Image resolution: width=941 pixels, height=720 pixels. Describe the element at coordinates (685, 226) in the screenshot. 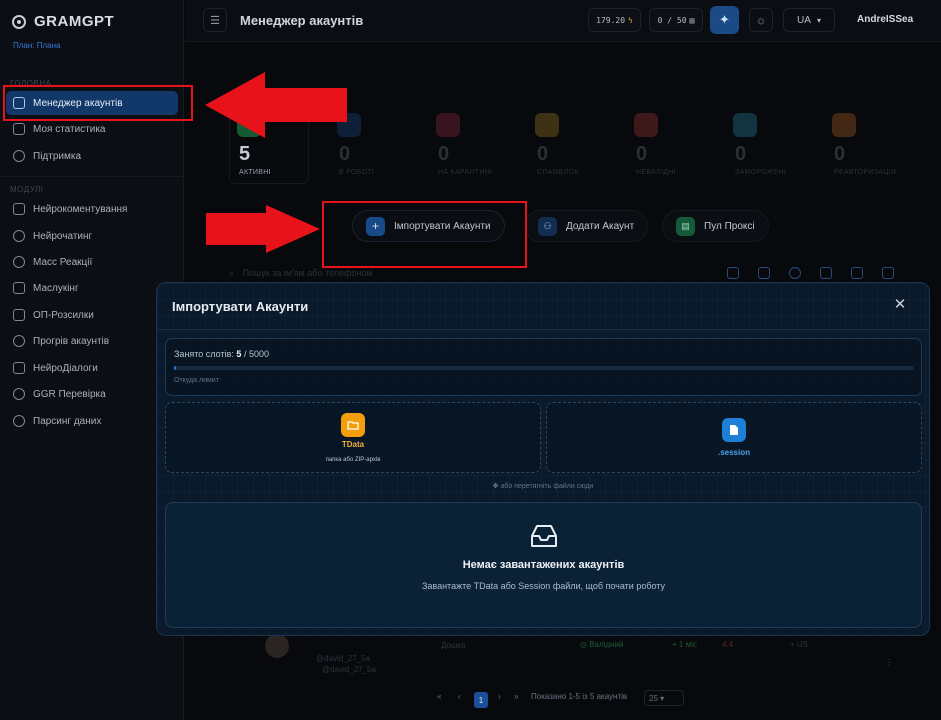

I see `server-icon: ▤` at that location.